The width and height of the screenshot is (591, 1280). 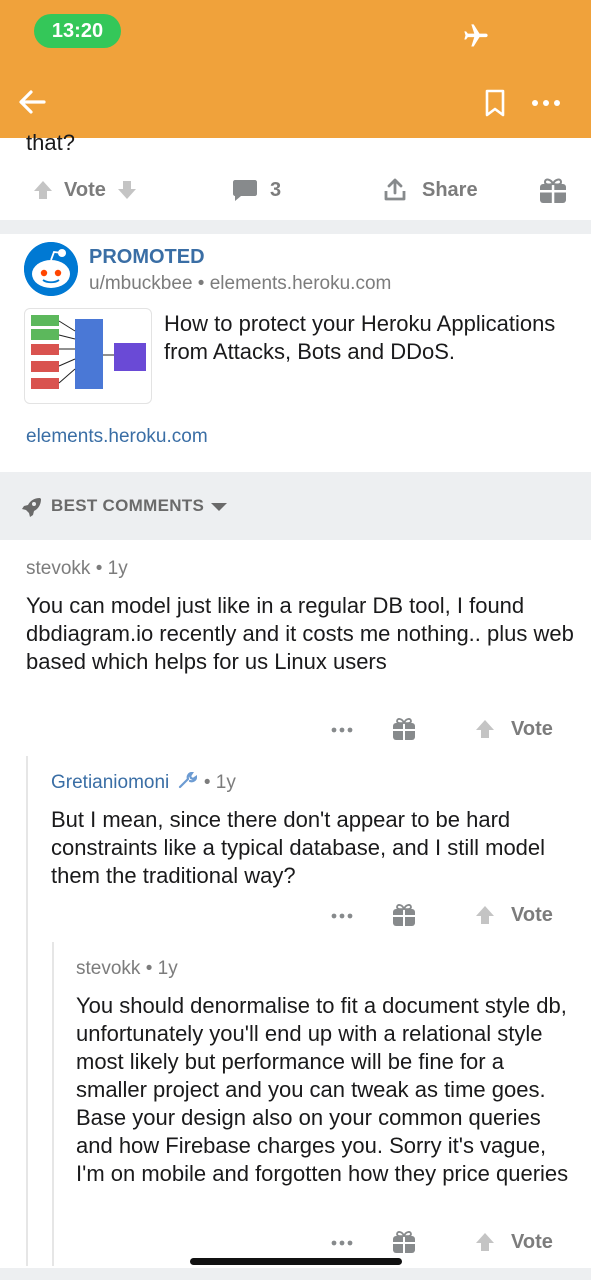 I want to click on bookmark-icon, so click(x=495, y=103).